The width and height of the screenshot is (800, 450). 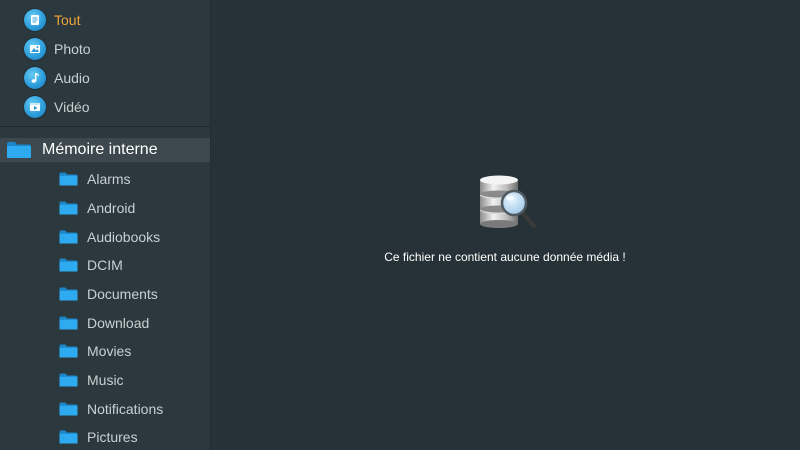 What do you see at coordinates (100, 149) in the screenshot?
I see `storage-root-label: Mémoire interne` at bounding box center [100, 149].